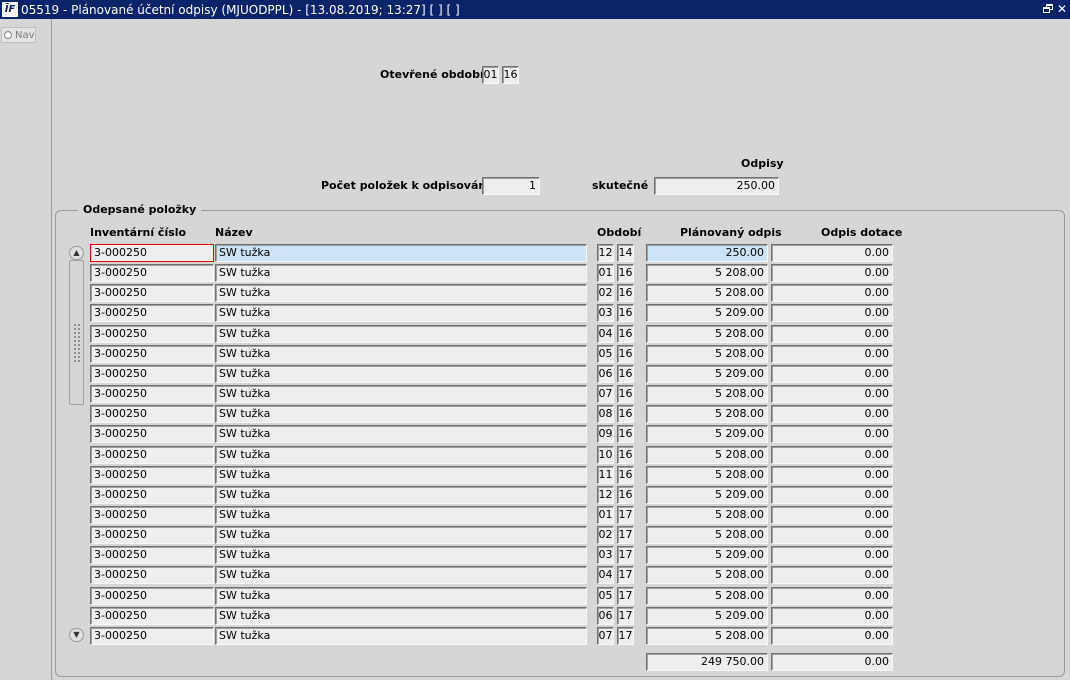 The image size is (1070, 680). Describe the element at coordinates (510, 75) in the screenshot. I see `open-period-year-field: 16` at that location.